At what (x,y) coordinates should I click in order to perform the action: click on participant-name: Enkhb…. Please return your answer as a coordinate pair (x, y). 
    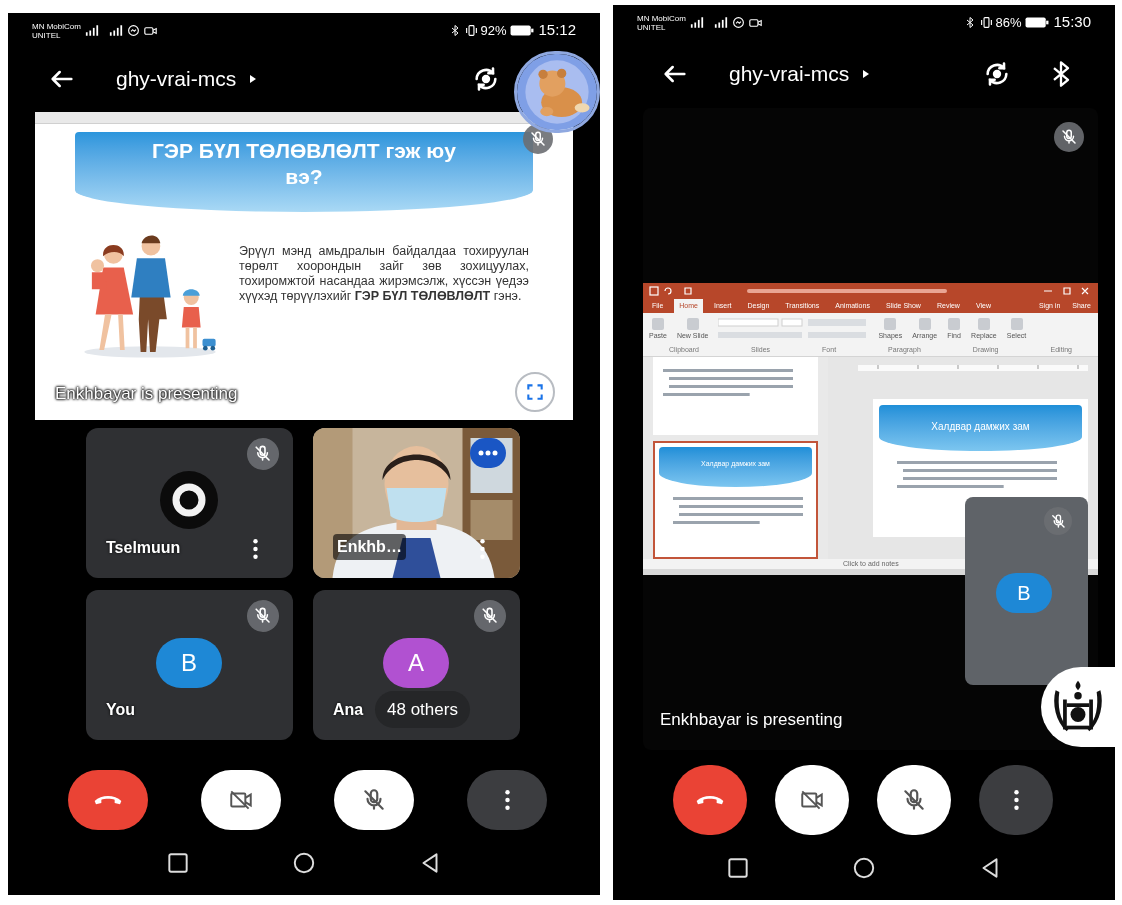
    Looking at the image, I should click on (369, 547).